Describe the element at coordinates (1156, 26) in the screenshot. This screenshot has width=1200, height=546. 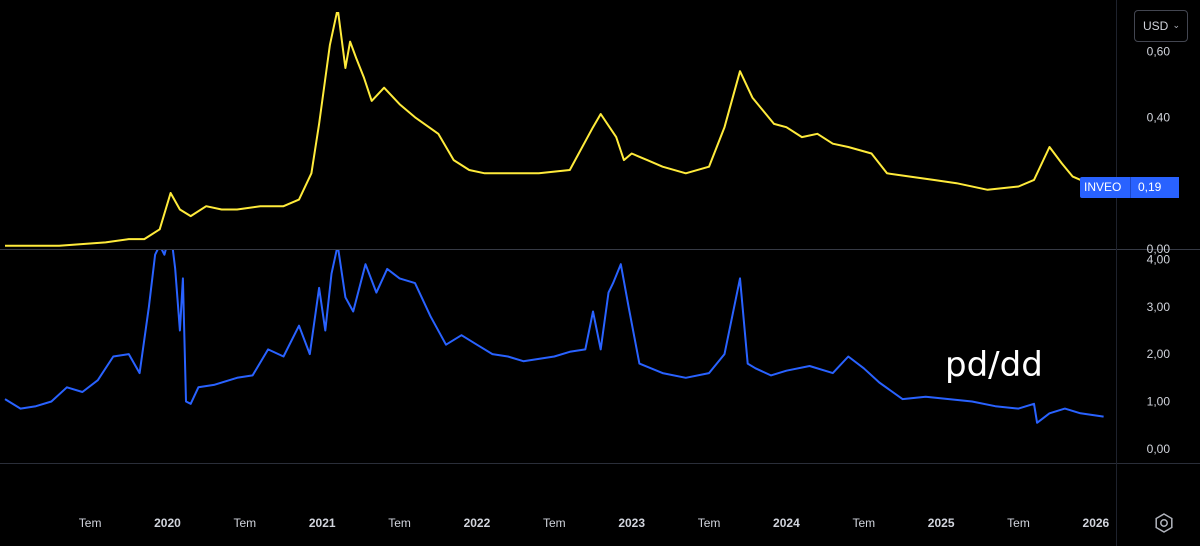
I see `currency-label: USD` at that location.